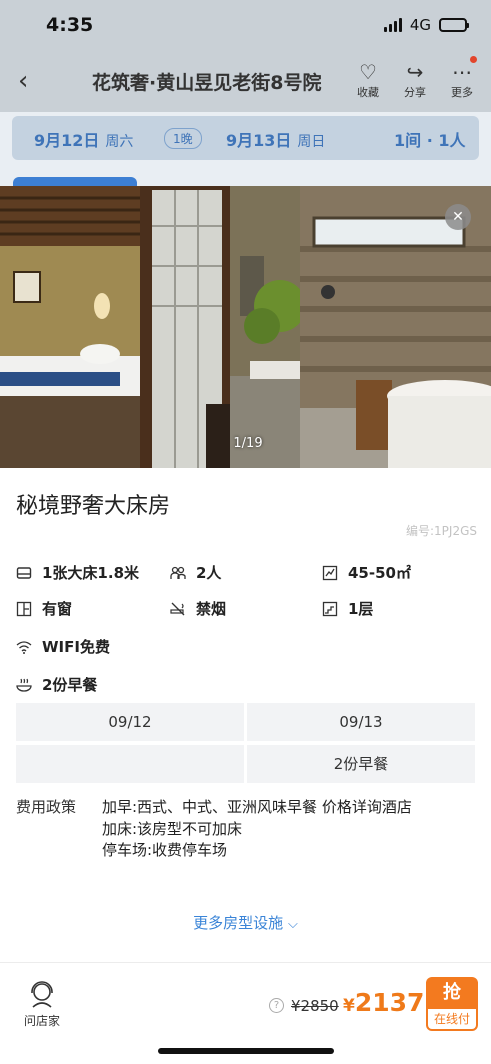  I want to click on more-facilities-label: 更多房型设施, so click(238, 923).